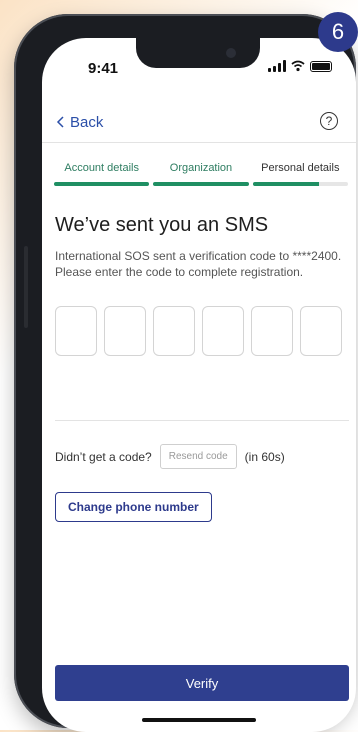  Describe the element at coordinates (101, 168) in the screenshot. I see `step-label: Account details` at that location.